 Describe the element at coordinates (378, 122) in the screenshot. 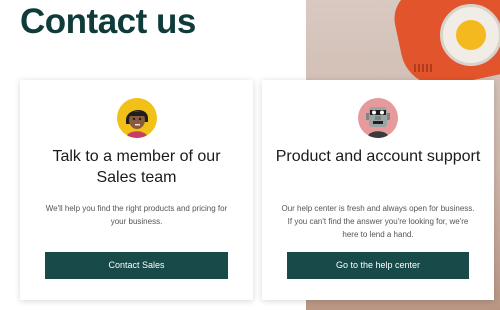

I see `support-robot-svg` at that location.